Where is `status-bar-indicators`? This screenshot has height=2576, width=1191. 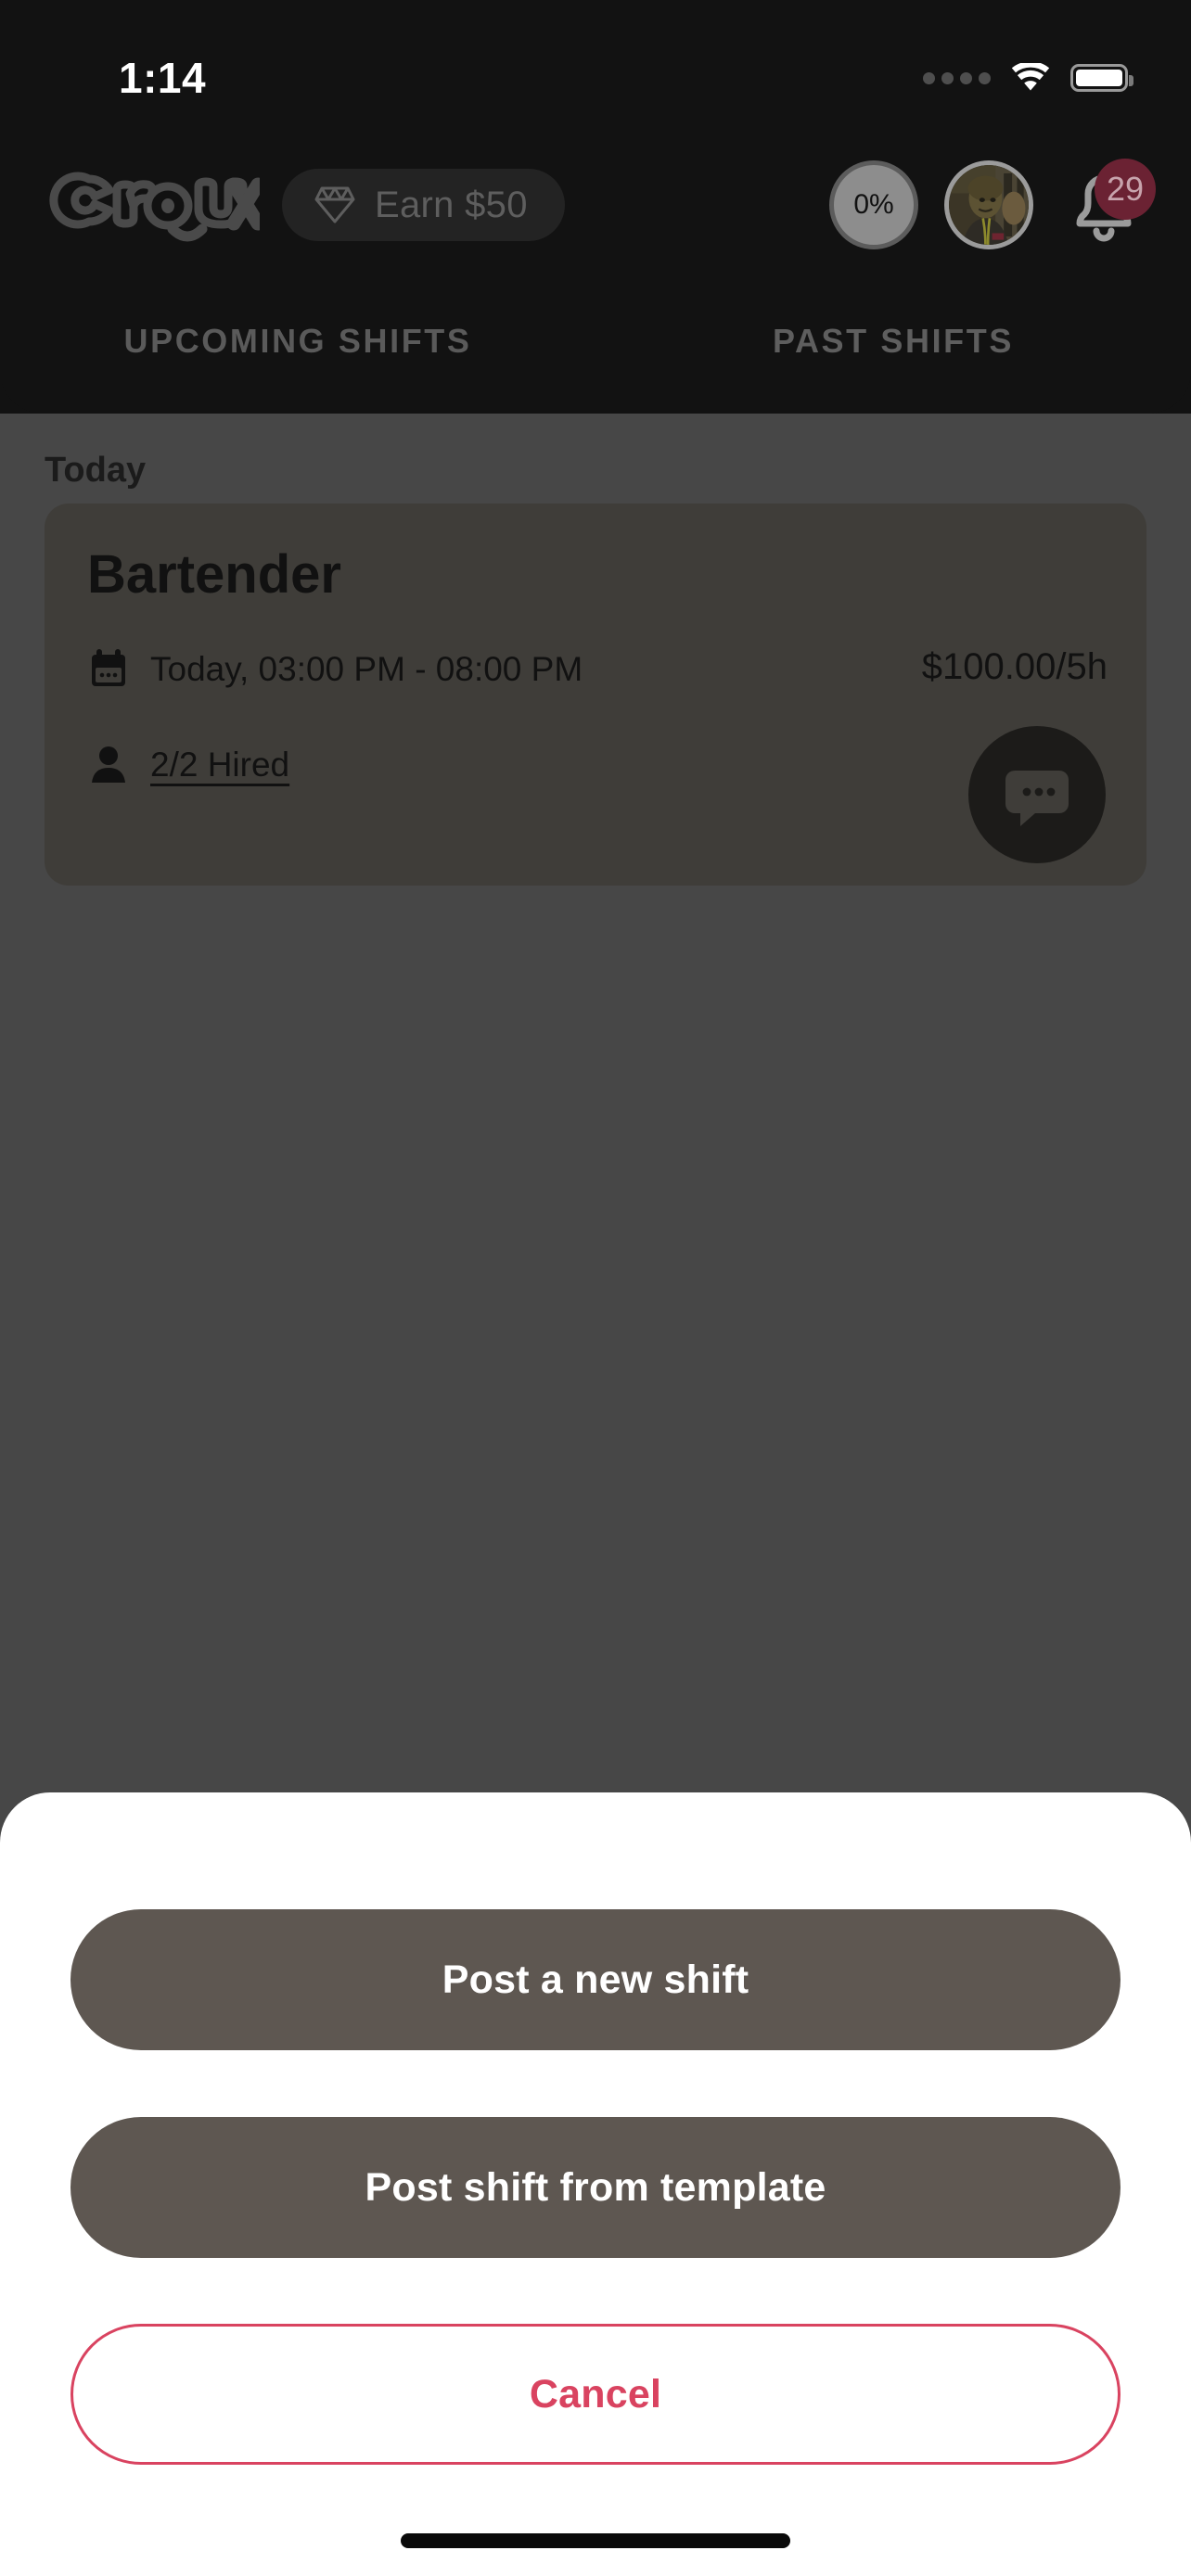 status-bar-indicators is located at coordinates (1028, 78).